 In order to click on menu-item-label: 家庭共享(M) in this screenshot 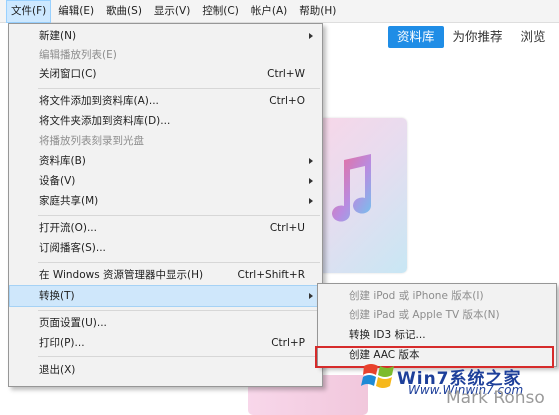, I will do `click(69, 201)`.